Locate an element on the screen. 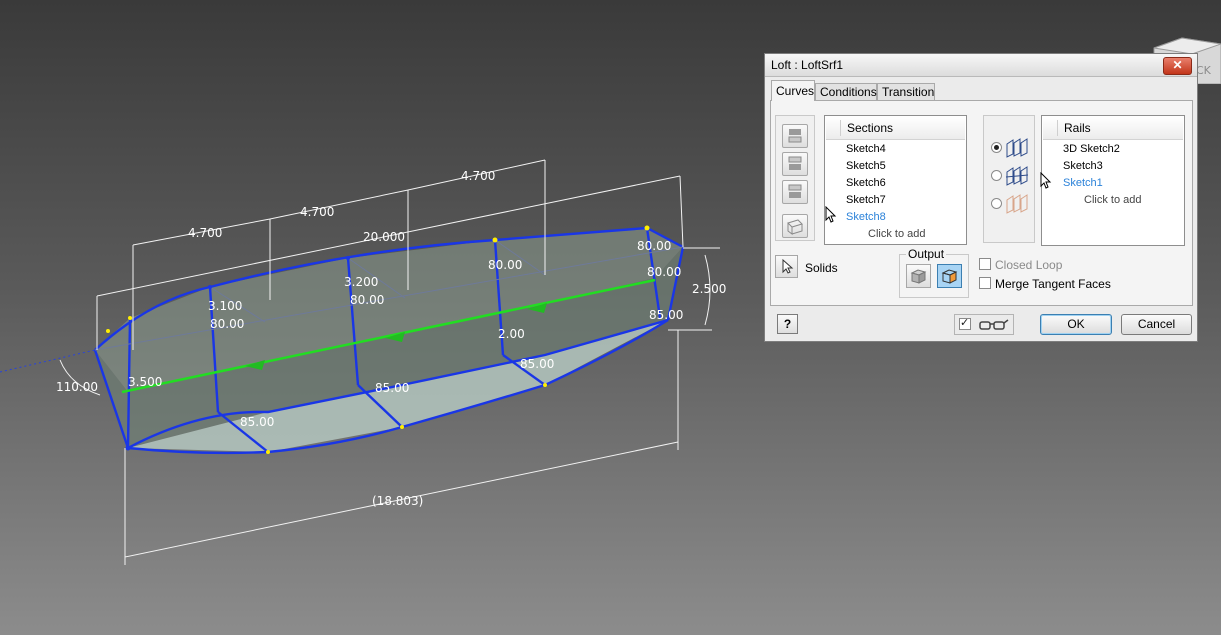  preview-checkbox is located at coordinates (965, 323).